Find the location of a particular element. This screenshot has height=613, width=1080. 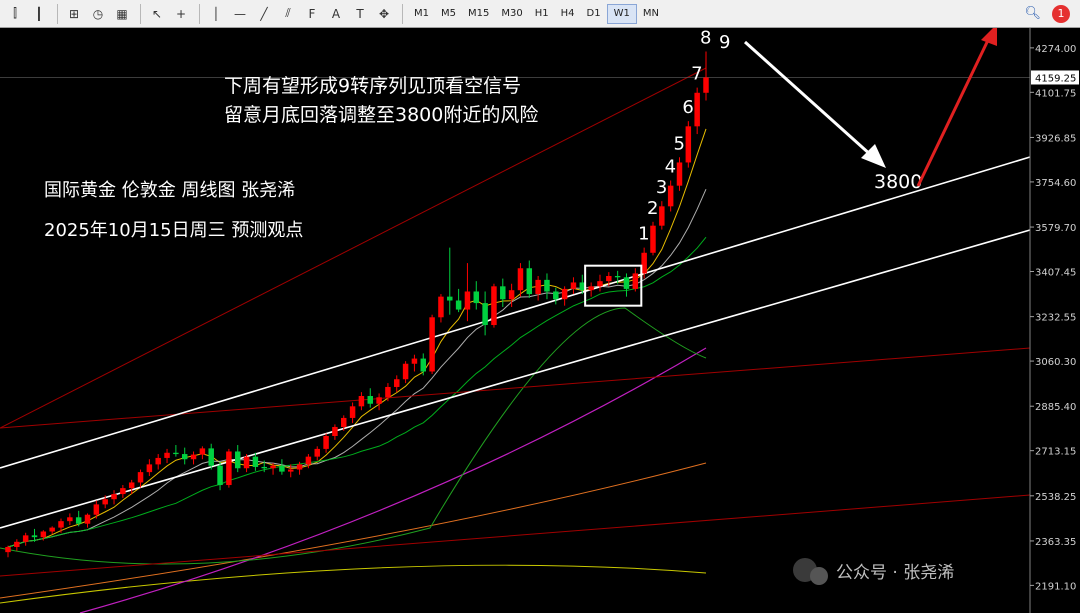

axis-tick-label: 4101.75 is located at coordinates (1055, 93).